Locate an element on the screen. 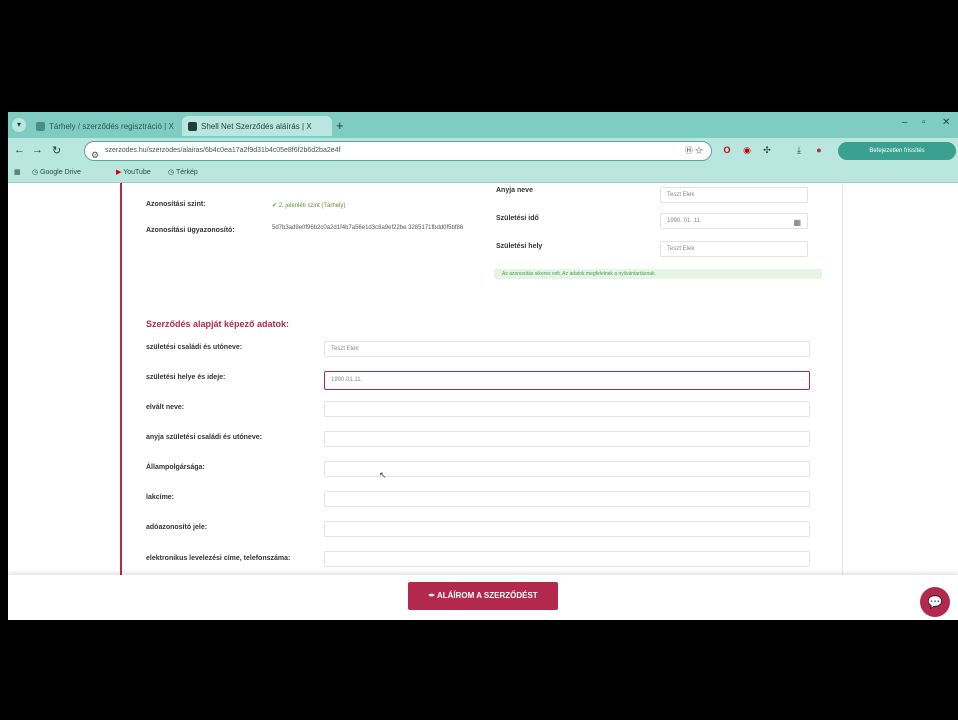 Image resolution: width=958 pixels, height=720 pixels. mouse-cursor-icon: ↖ is located at coordinates (383, 475).